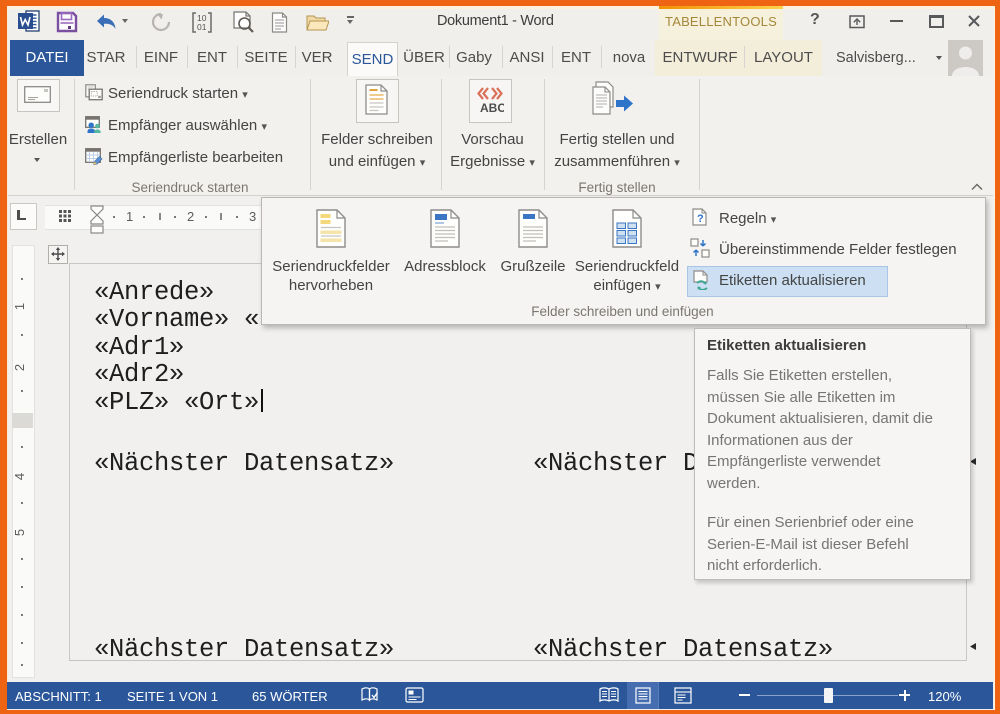 The width and height of the screenshot is (1000, 714). I want to click on svg-text: ABC, so click(492, 107).